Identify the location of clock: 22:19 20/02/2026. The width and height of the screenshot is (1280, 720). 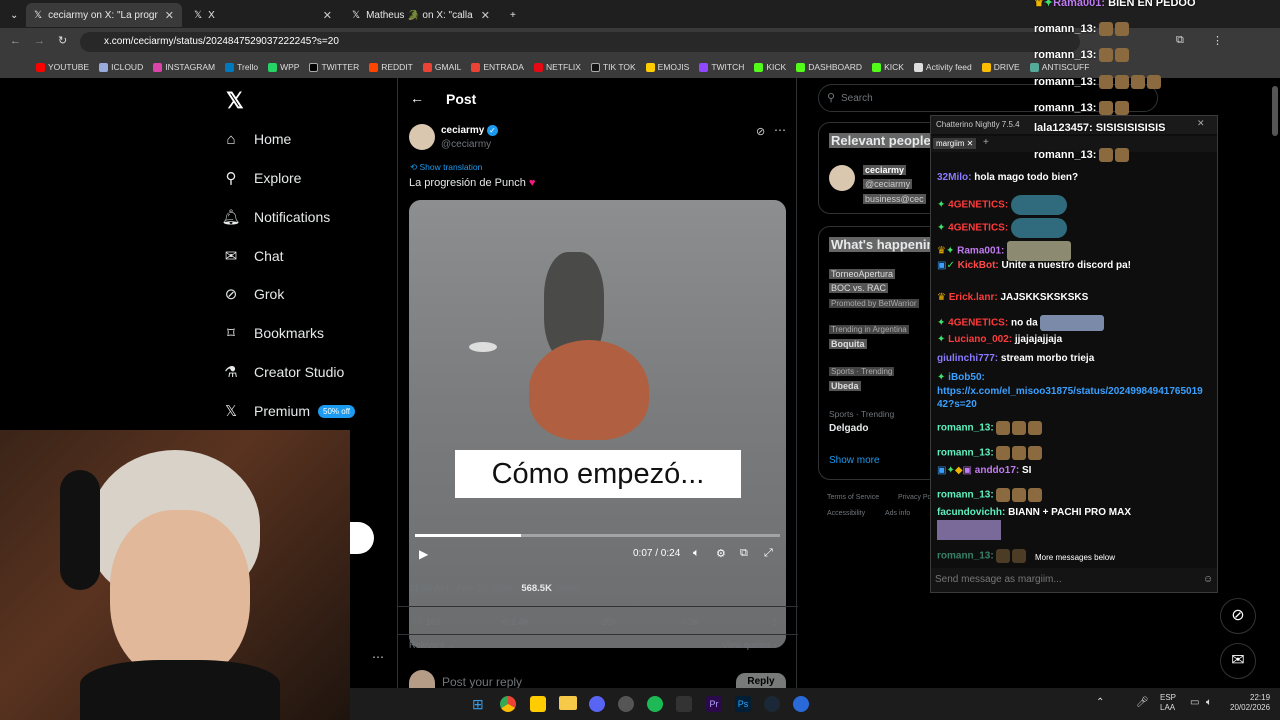
(1250, 703).